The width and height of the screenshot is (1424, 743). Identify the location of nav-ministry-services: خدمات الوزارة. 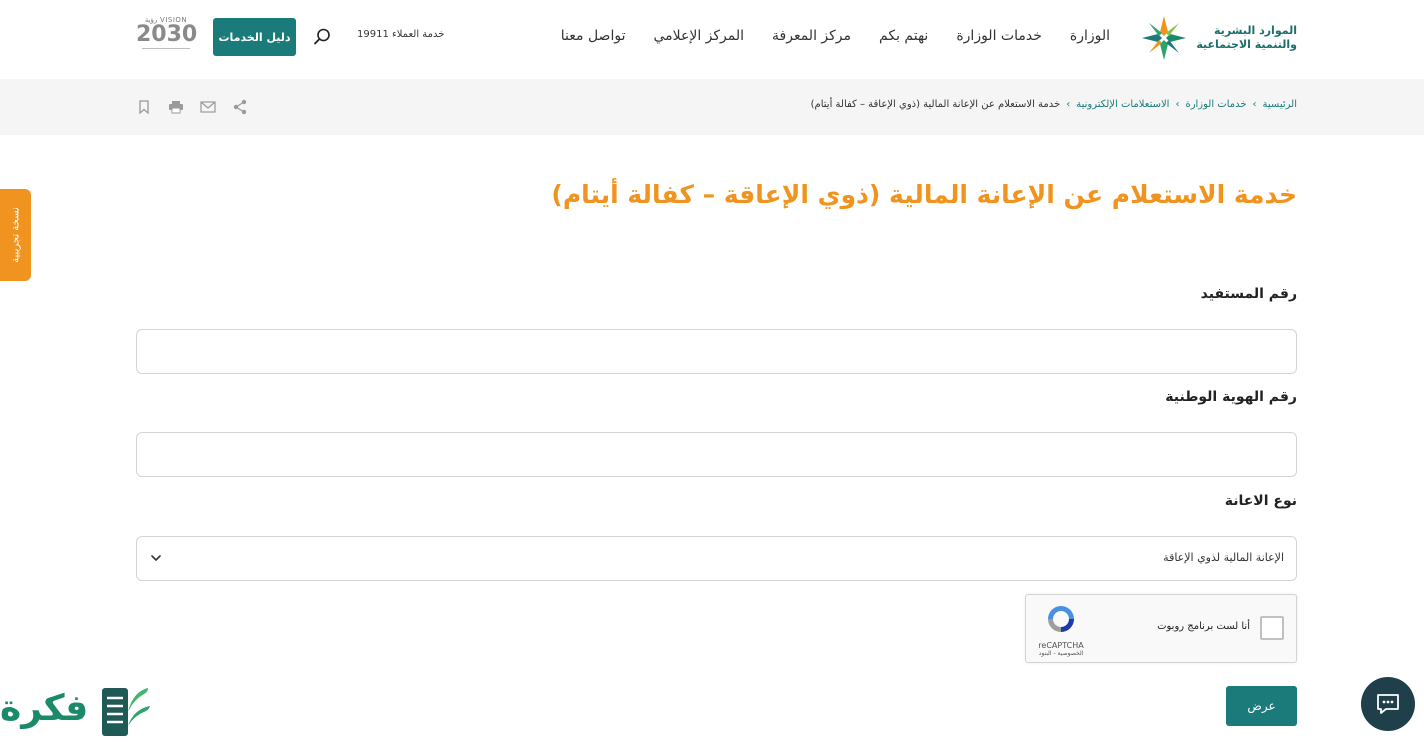
(999, 36).